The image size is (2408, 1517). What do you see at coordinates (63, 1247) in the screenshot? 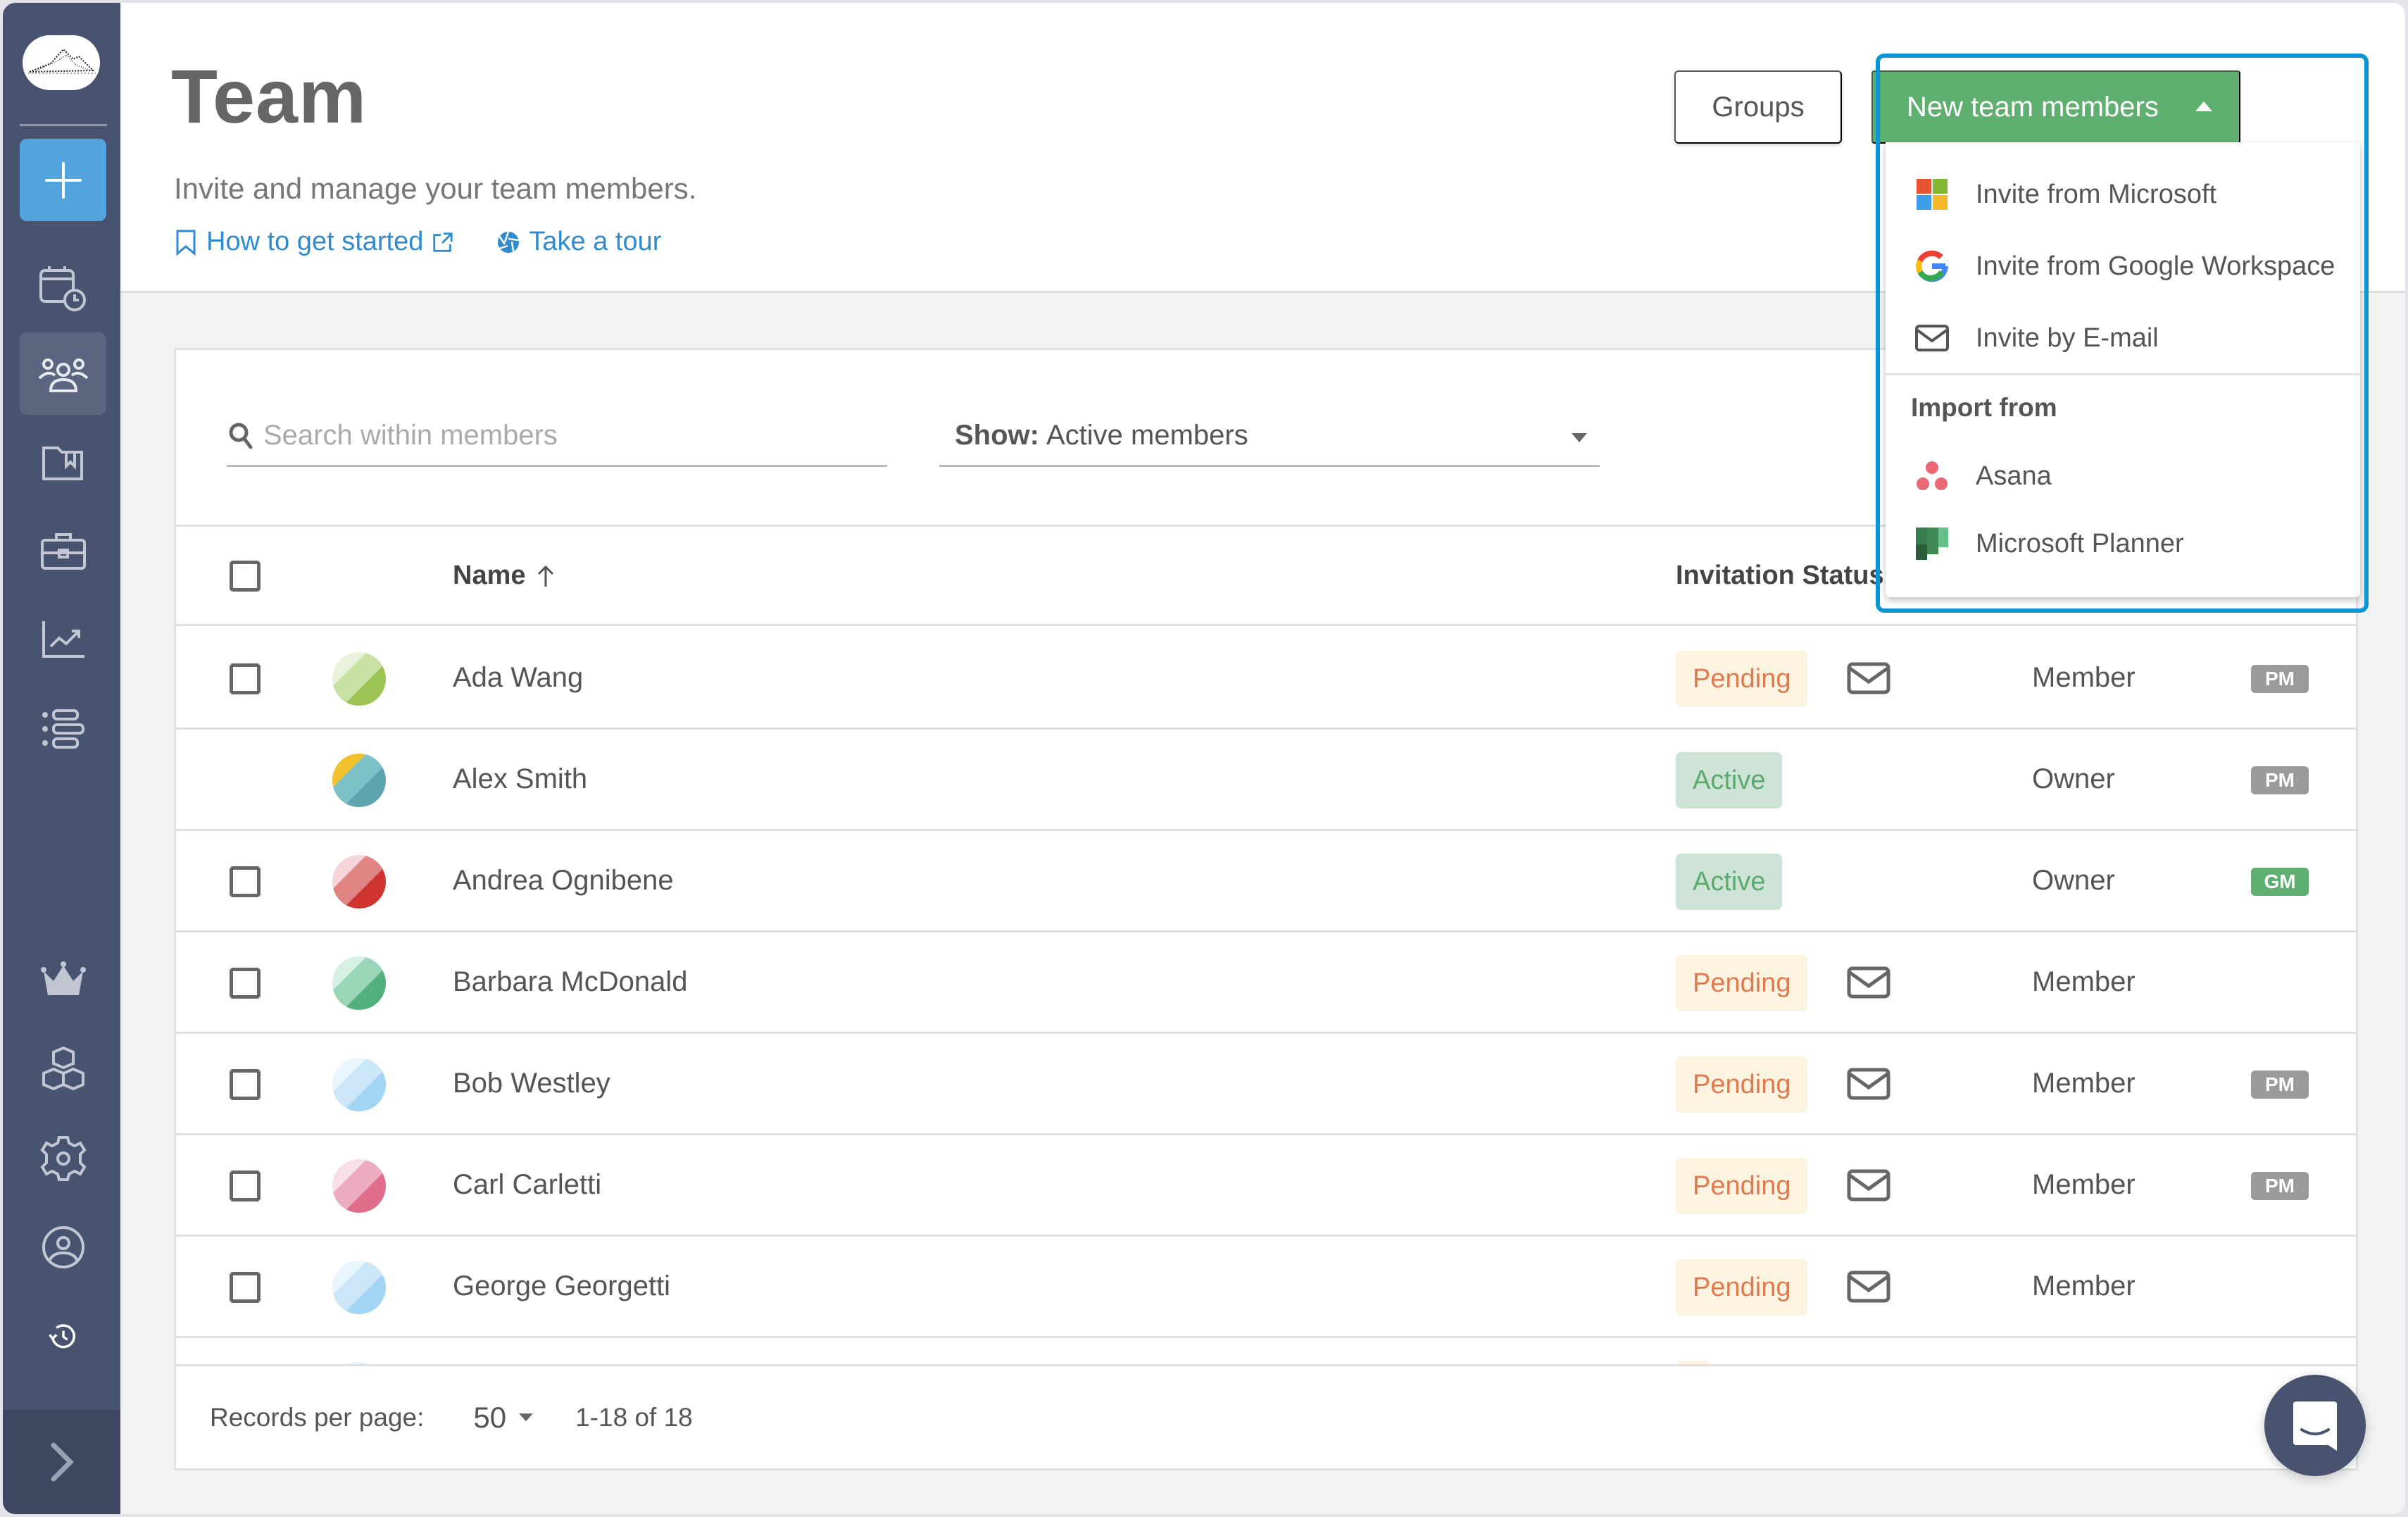
I see `sidebar-item-profile` at bounding box center [63, 1247].